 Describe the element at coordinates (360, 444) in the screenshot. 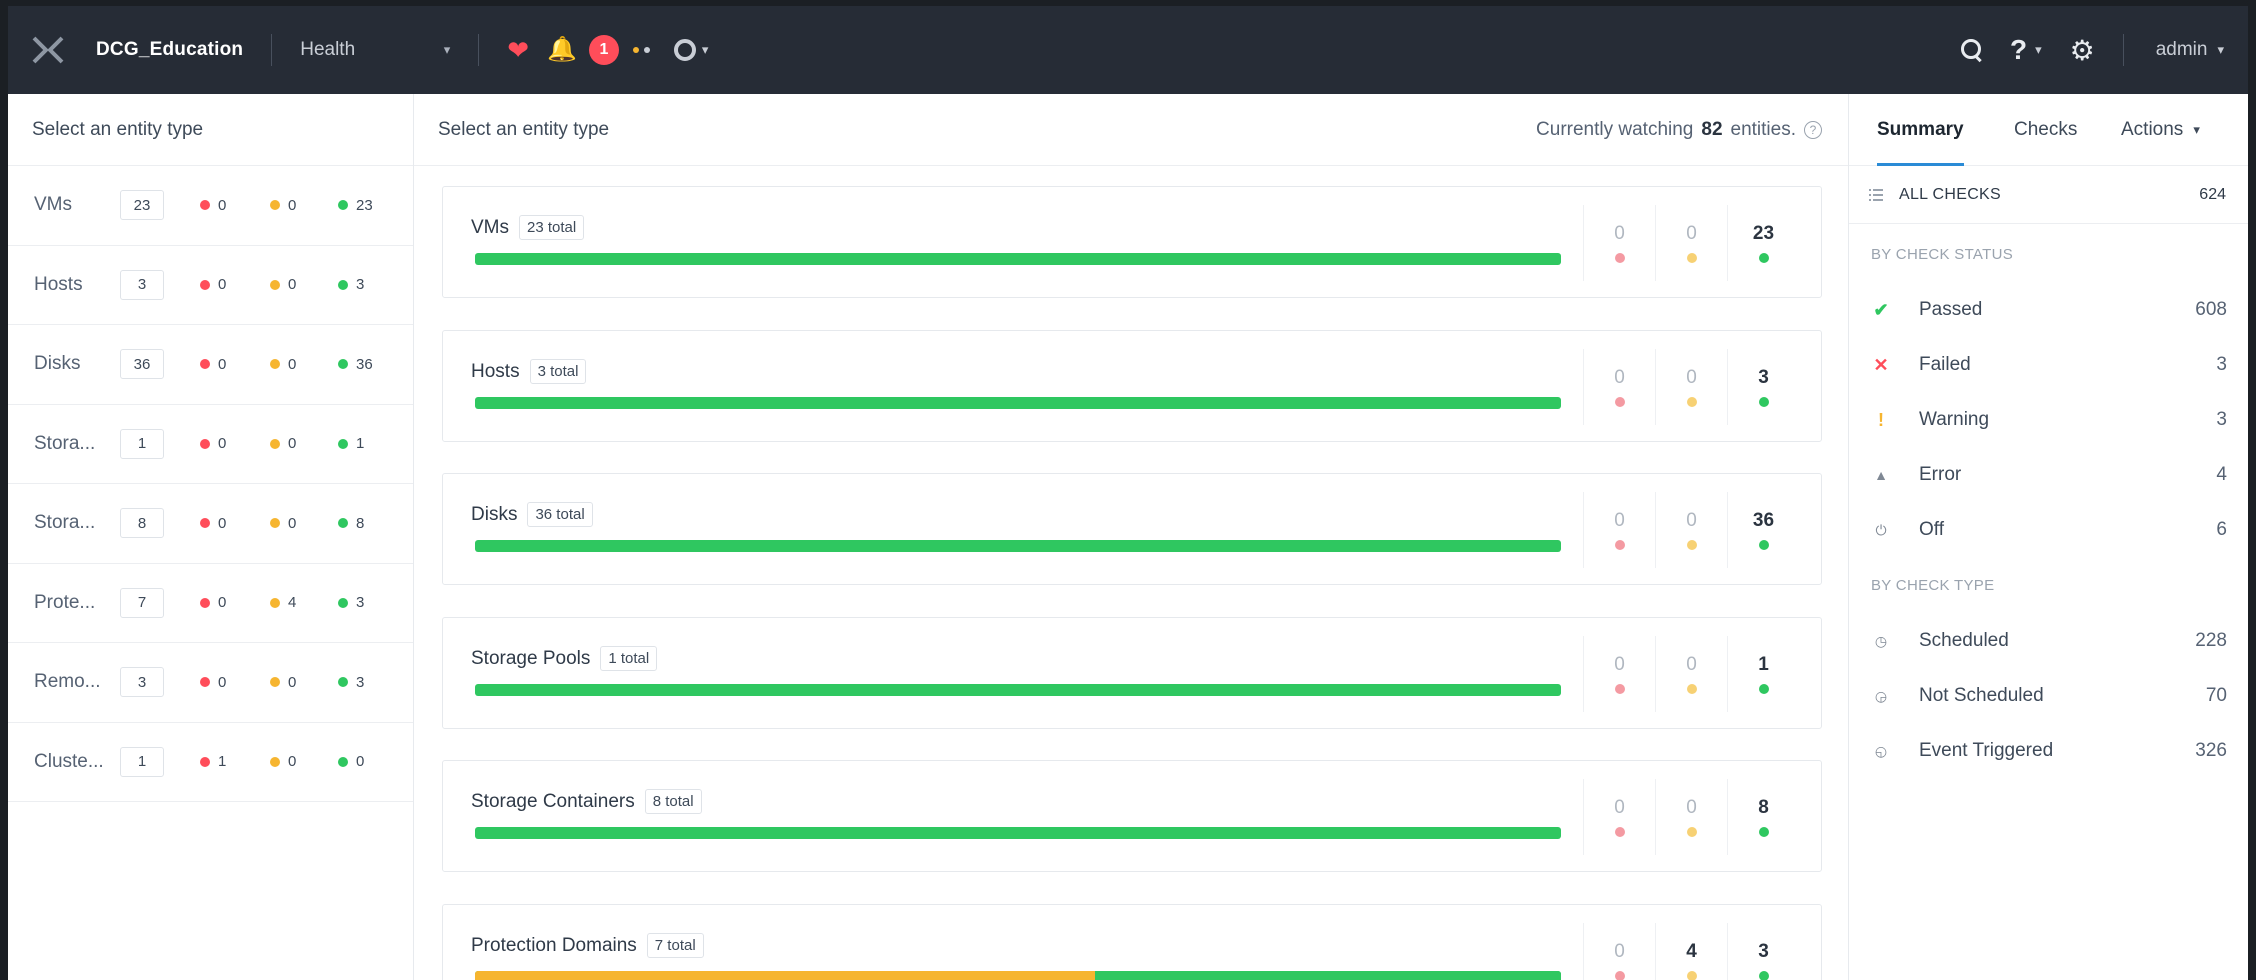

I see `good-count: 1` at that location.